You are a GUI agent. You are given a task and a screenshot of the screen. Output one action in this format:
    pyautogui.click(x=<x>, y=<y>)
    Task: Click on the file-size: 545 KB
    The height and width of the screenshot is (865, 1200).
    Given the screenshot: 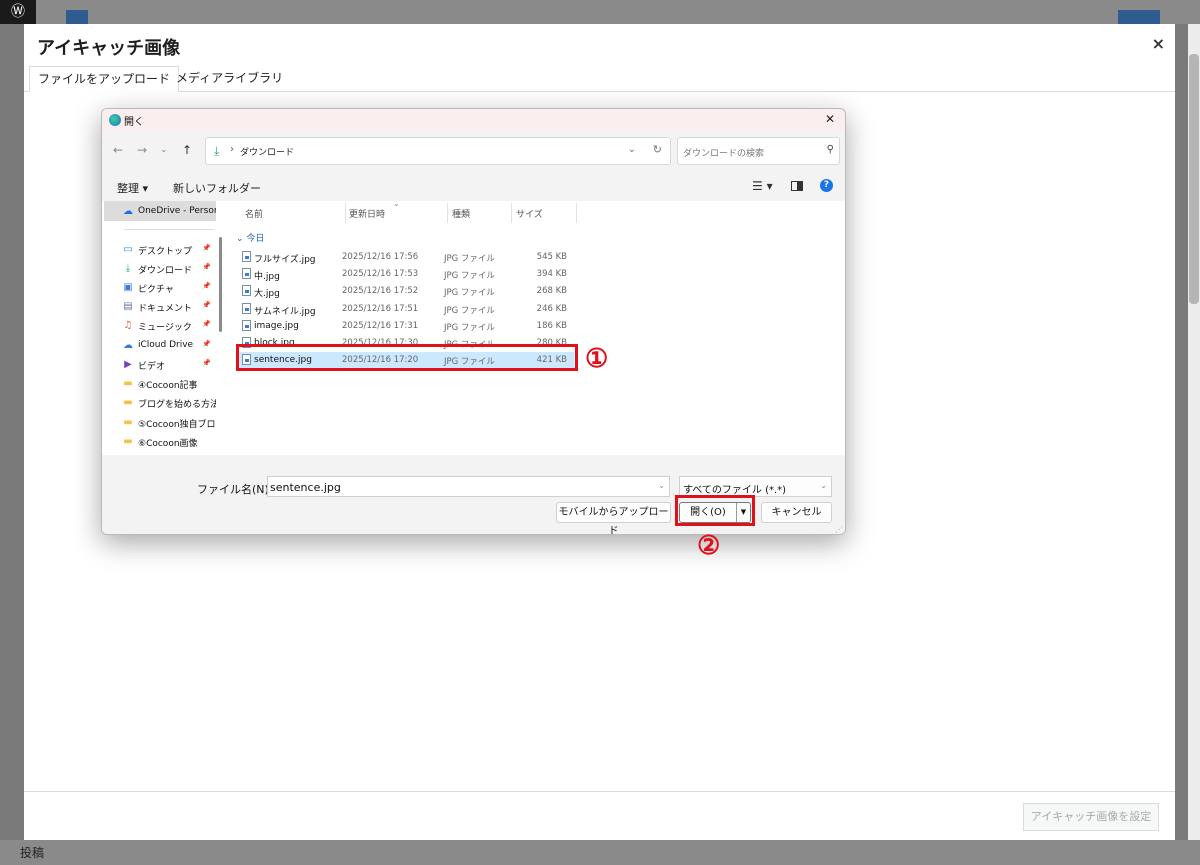 What is the action you would take?
    pyautogui.click(x=551, y=257)
    